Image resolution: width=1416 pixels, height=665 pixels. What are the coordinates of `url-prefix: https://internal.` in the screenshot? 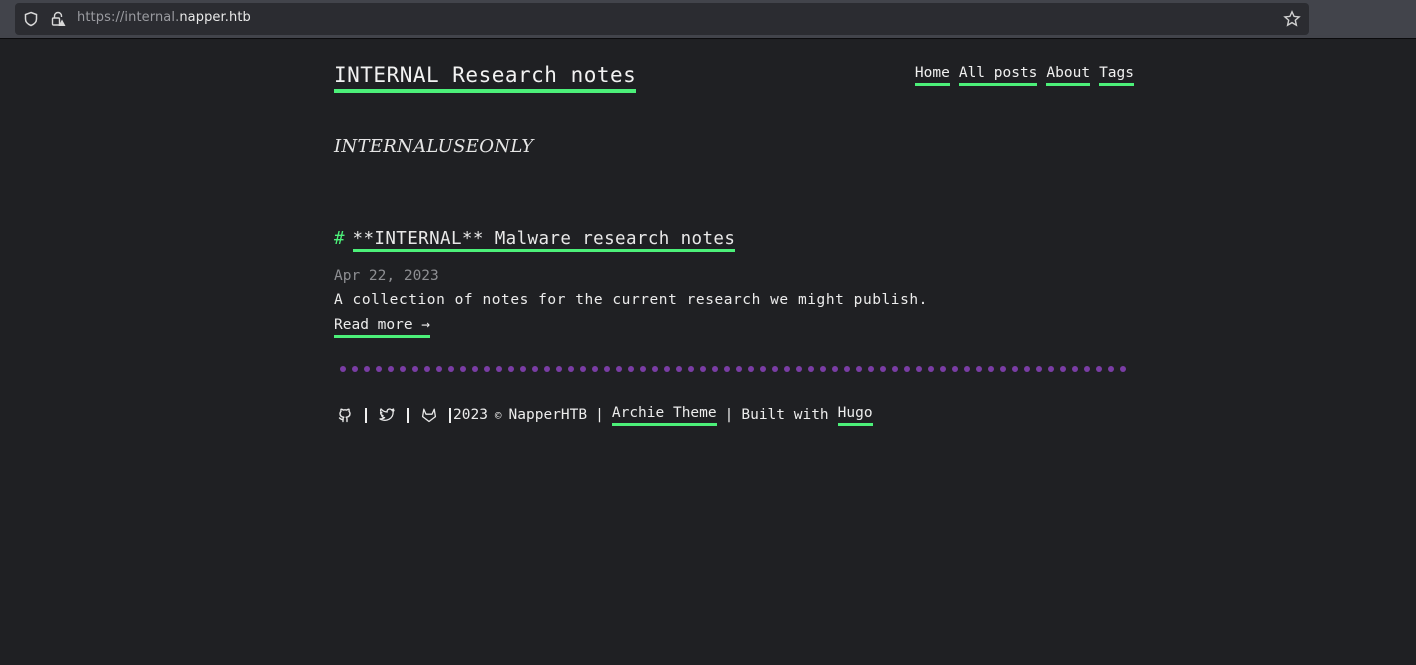 It's located at (128, 17).